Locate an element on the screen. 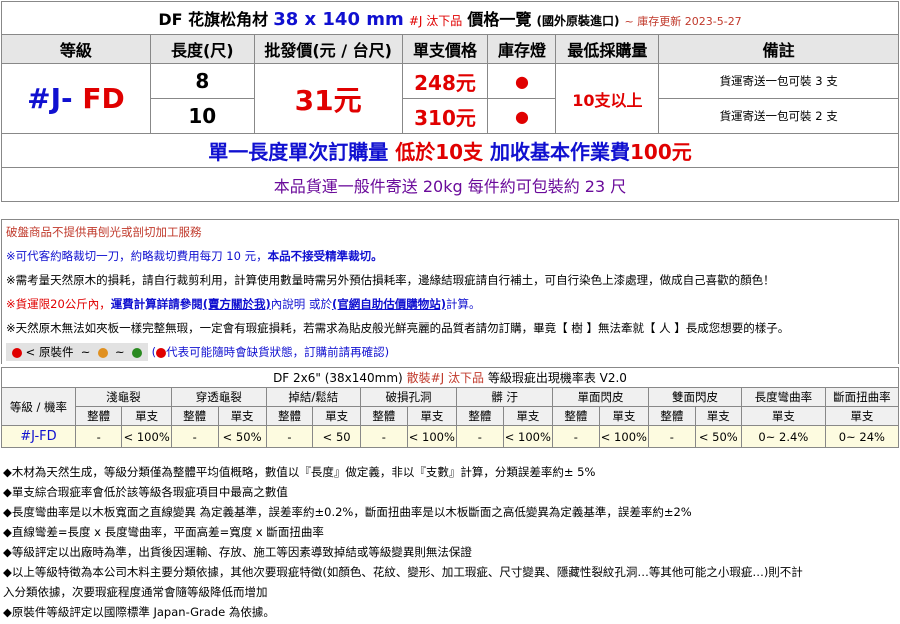  title-size: 38 x 140 mm is located at coordinates (338, 19).